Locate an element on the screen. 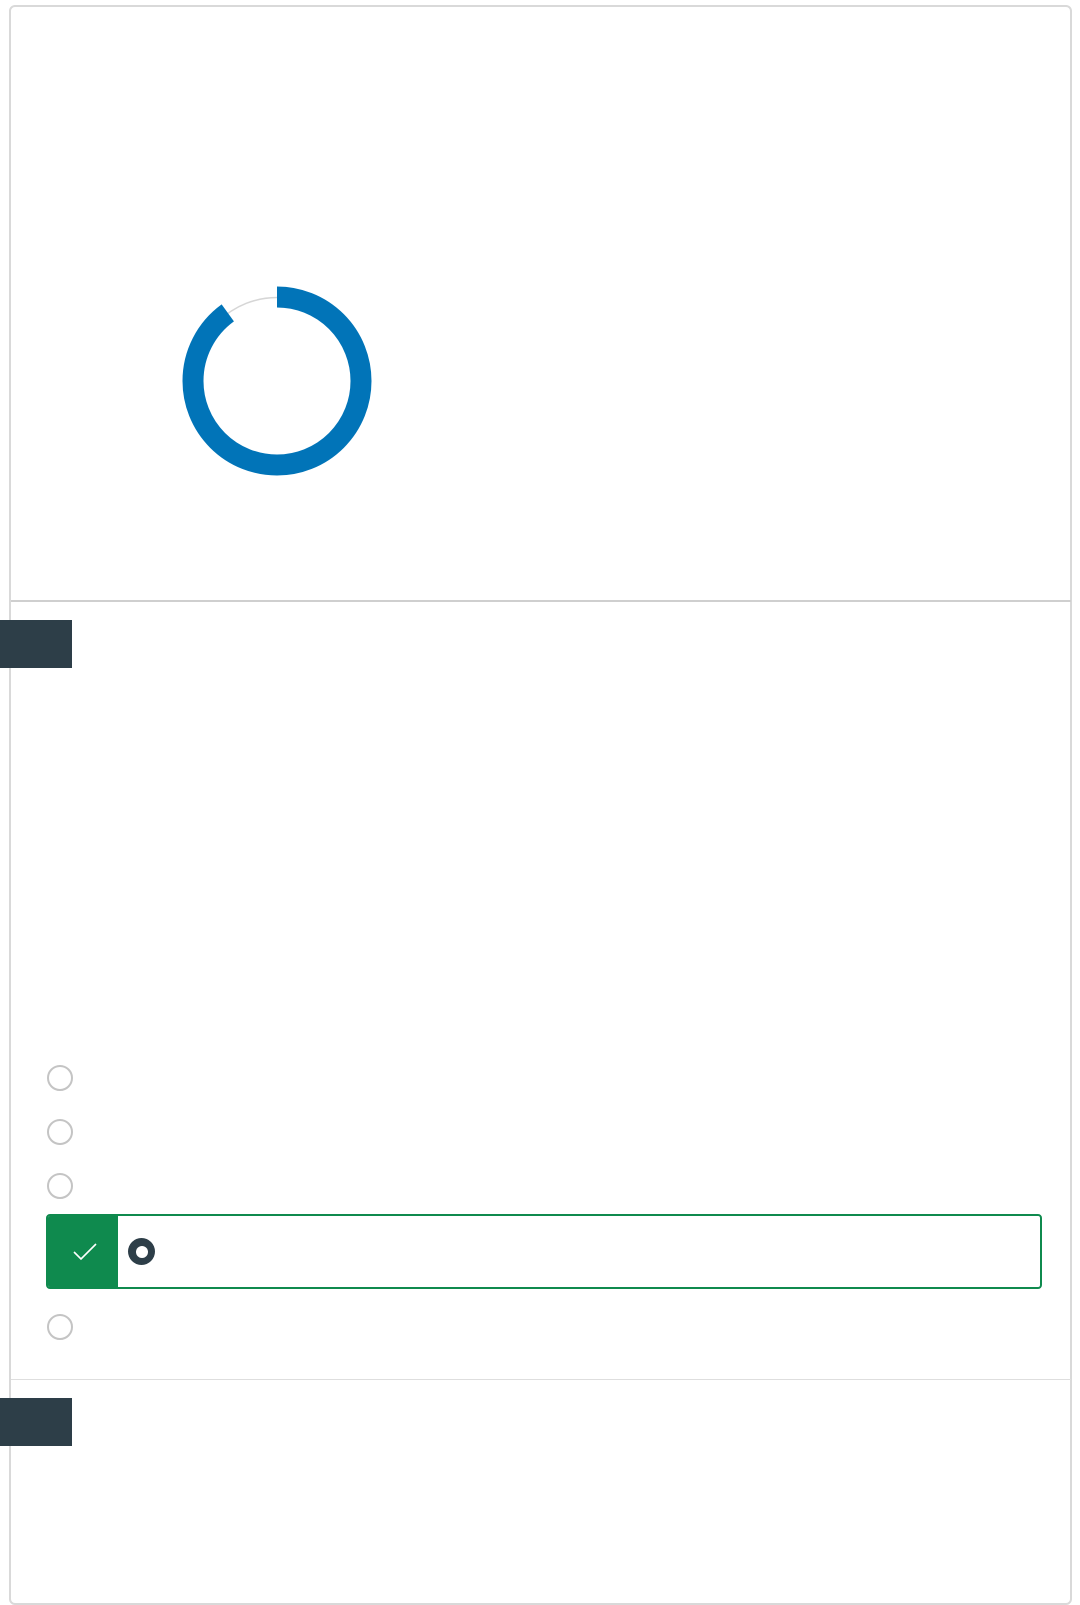 Image resolution: width=1080 pixels, height=1605 pixels. score-progress-ring is located at coordinates (277, 381).